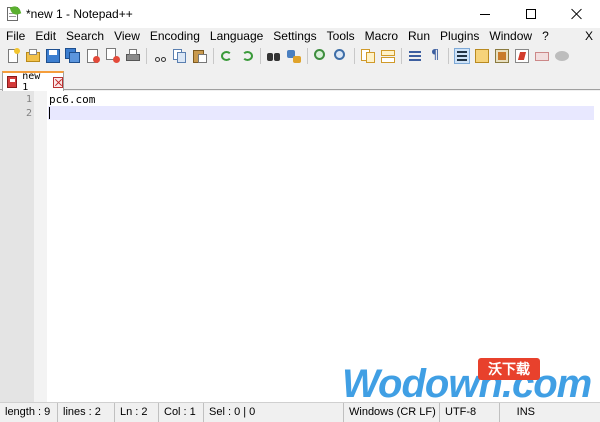 The image size is (600, 422). Describe the element at coordinates (482, 56) in the screenshot. I see `doc-map-icon` at that location.